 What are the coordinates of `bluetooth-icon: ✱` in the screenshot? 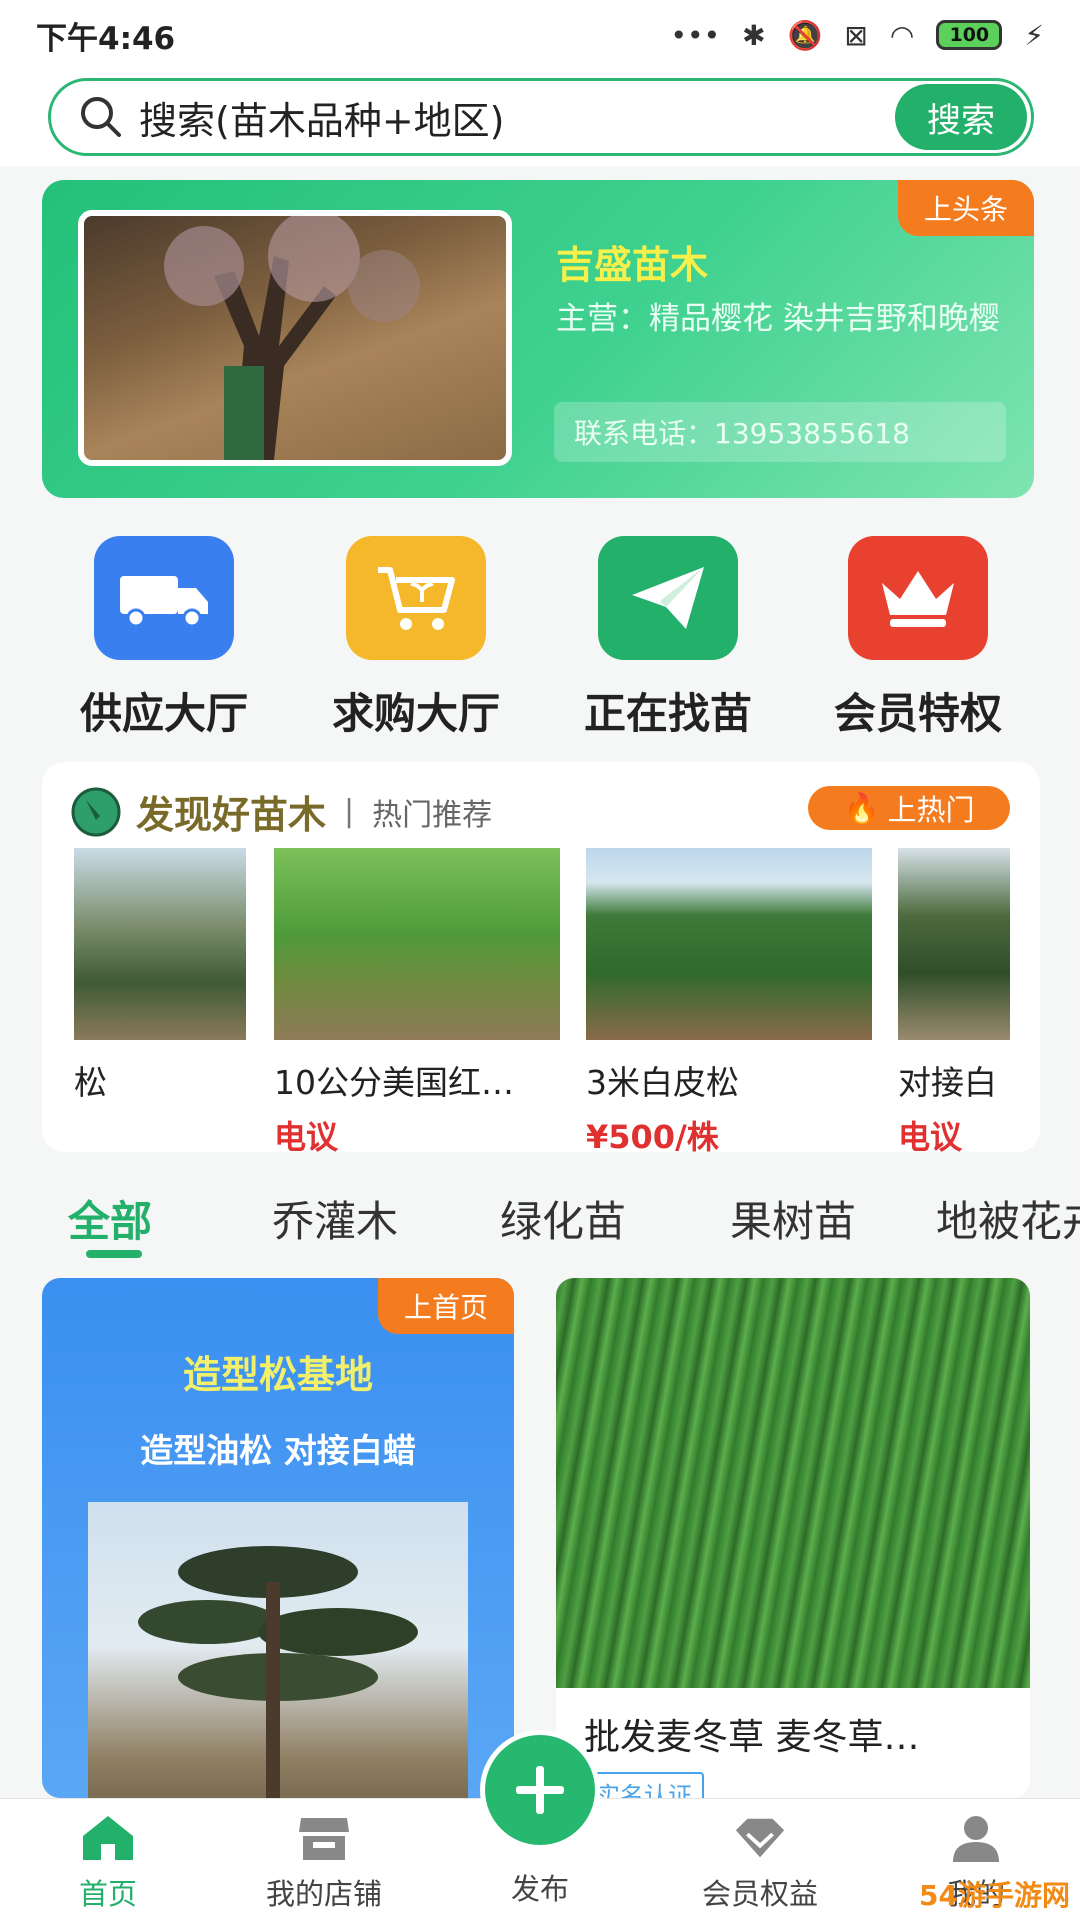 It's located at (754, 35).